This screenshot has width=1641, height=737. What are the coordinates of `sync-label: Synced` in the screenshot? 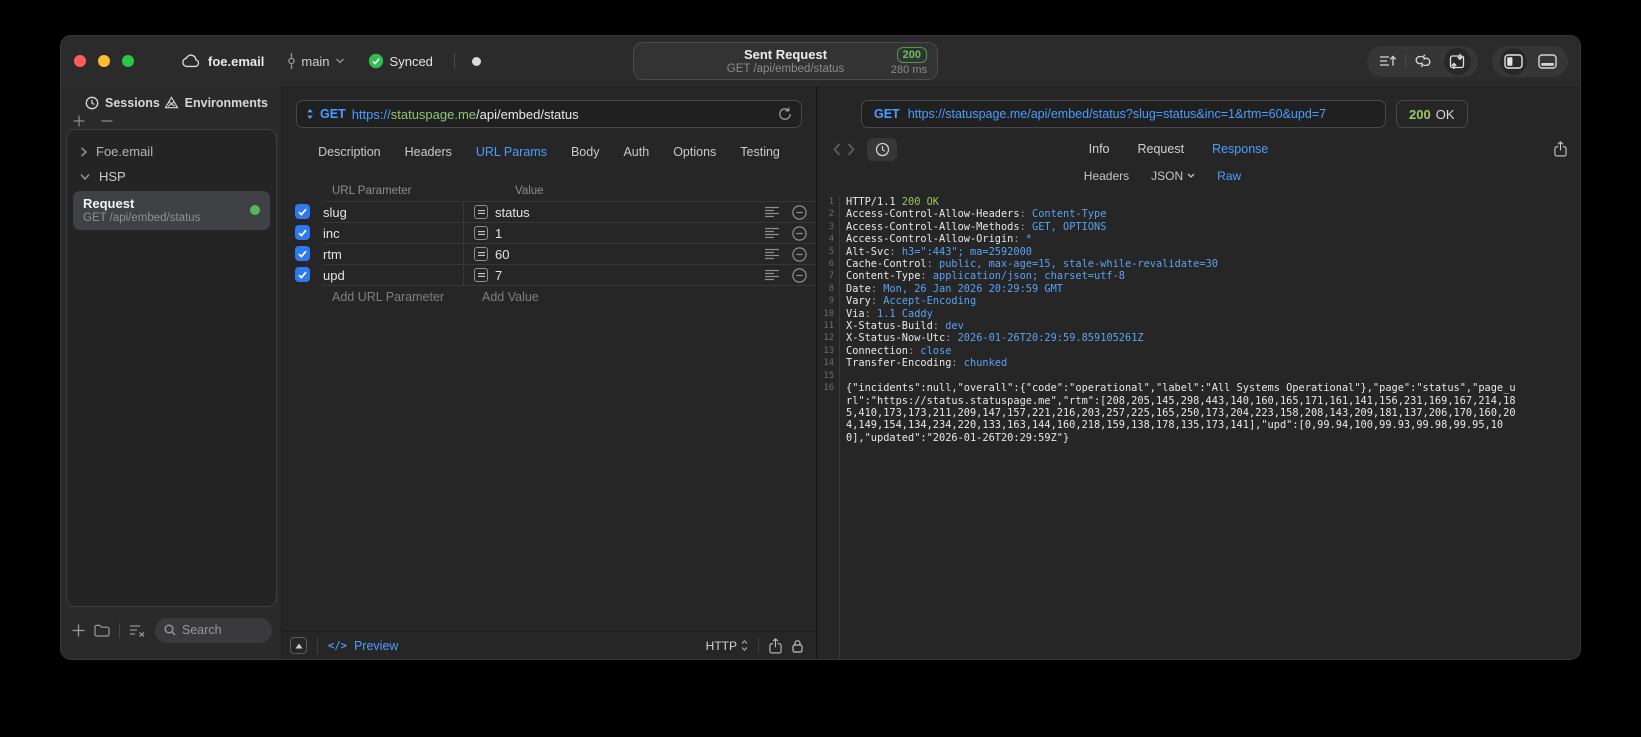 It's located at (411, 61).